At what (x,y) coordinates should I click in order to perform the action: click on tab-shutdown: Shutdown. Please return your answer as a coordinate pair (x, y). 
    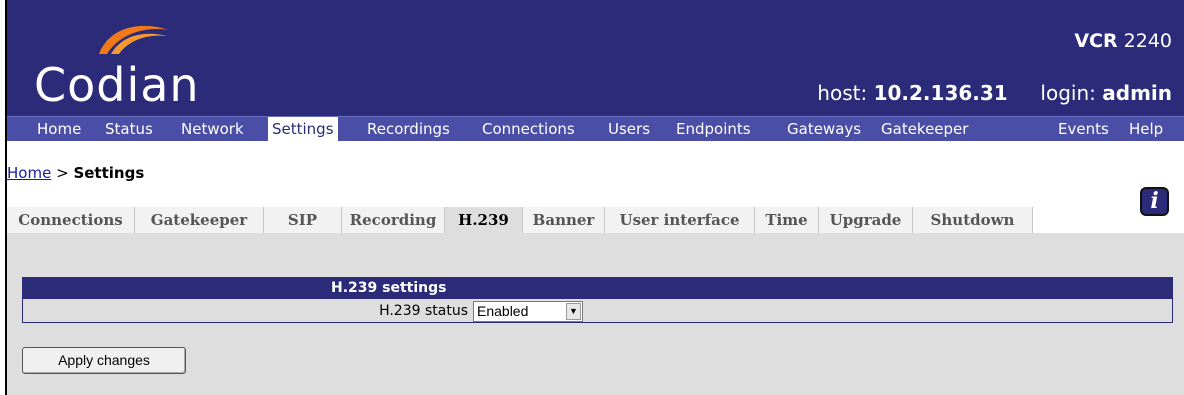
    Looking at the image, I should click on (973, 220).